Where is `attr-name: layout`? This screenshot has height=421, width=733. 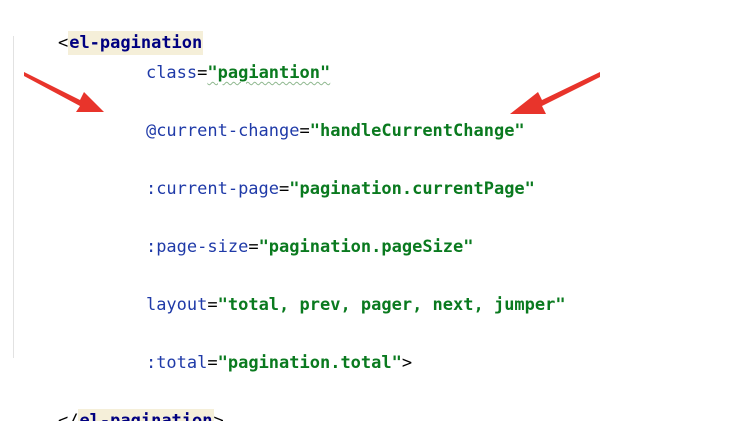 attr-name: layout is located at coordinates (176, 305).